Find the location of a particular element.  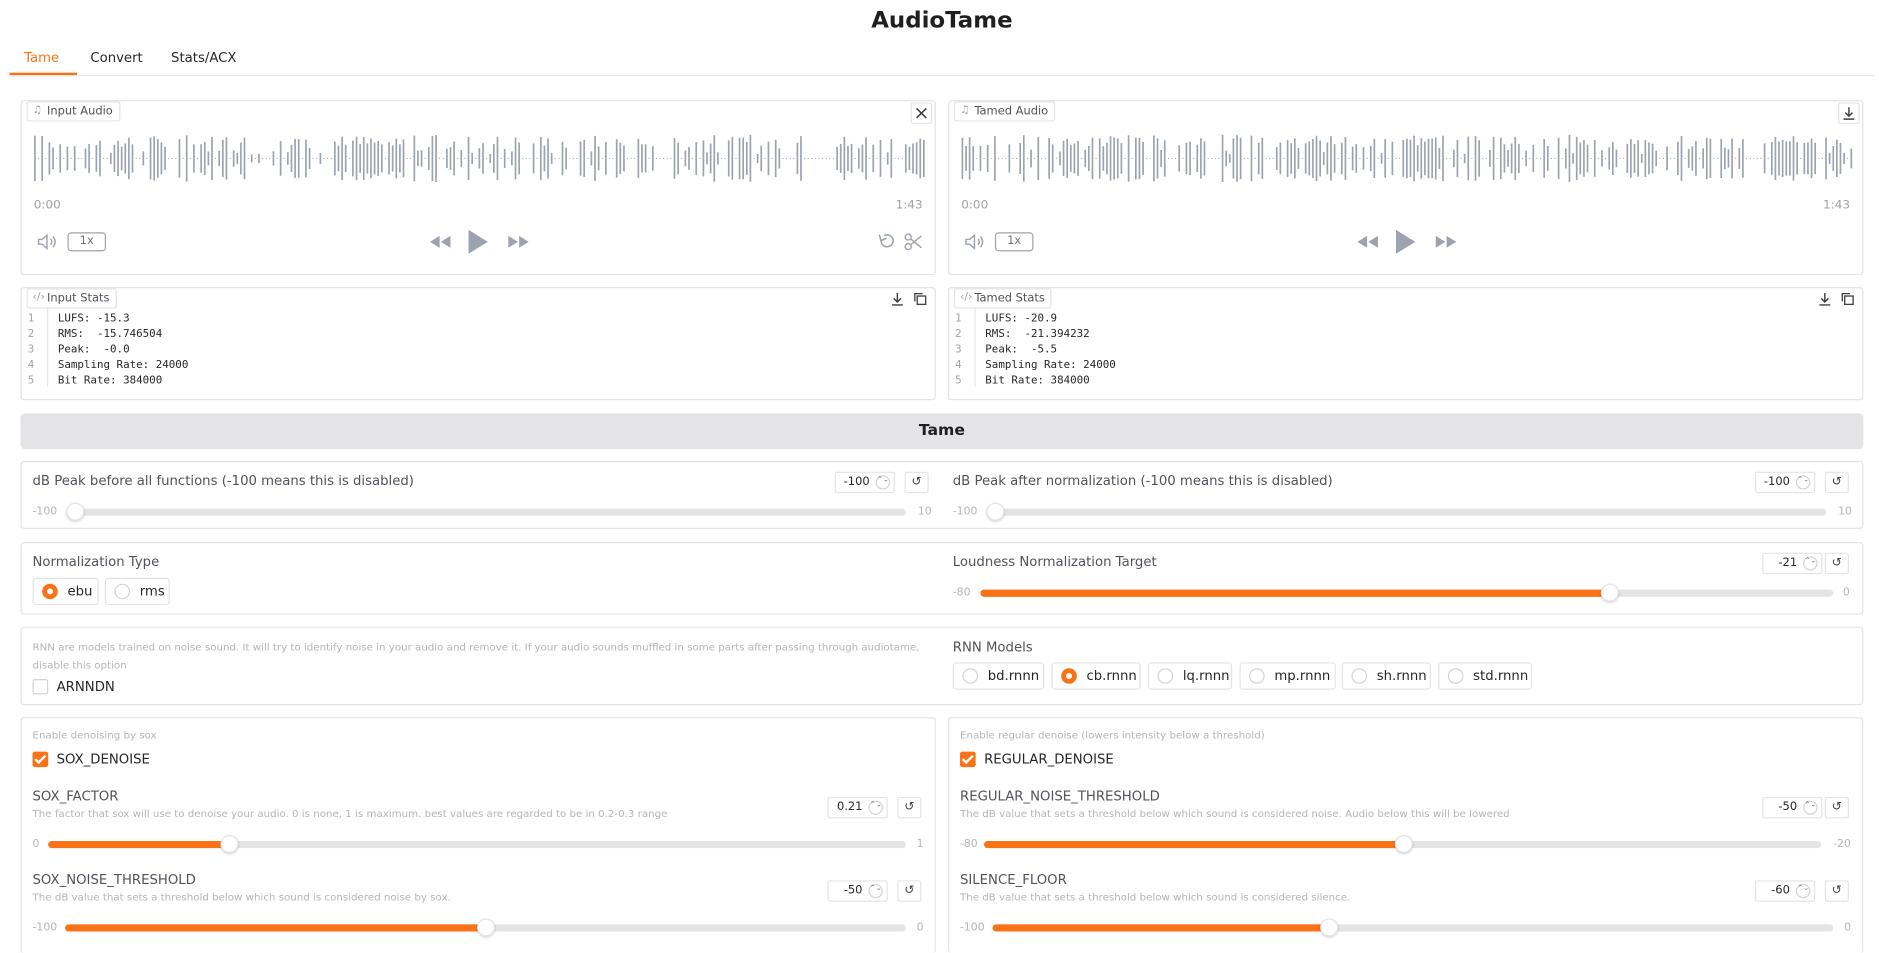

sox-threshold-slider is located at coordinates (485, 927).